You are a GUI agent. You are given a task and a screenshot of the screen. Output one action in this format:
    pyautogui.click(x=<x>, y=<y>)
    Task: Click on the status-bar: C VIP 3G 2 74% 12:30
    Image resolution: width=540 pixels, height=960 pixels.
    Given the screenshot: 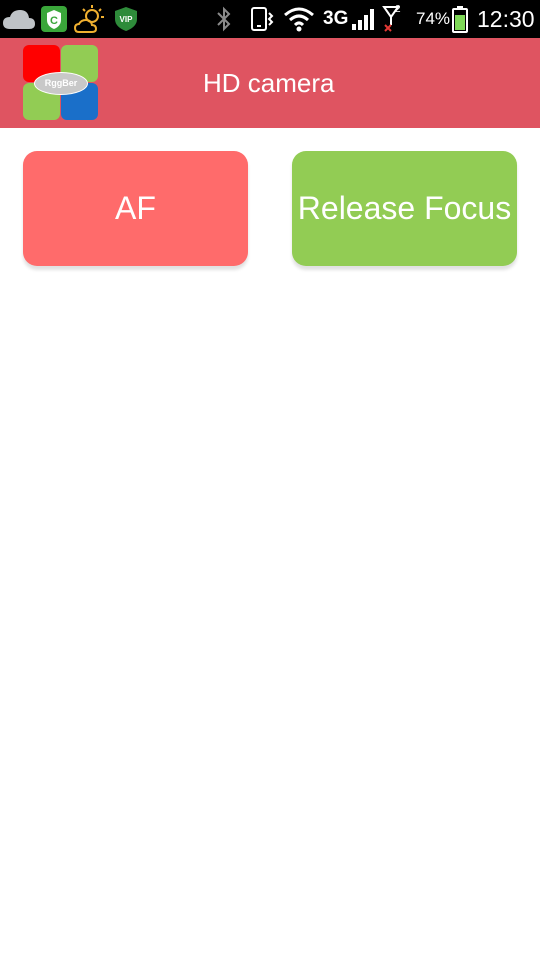 What is the action you would take?
    pyautogui.click(x=270, y=19)
    